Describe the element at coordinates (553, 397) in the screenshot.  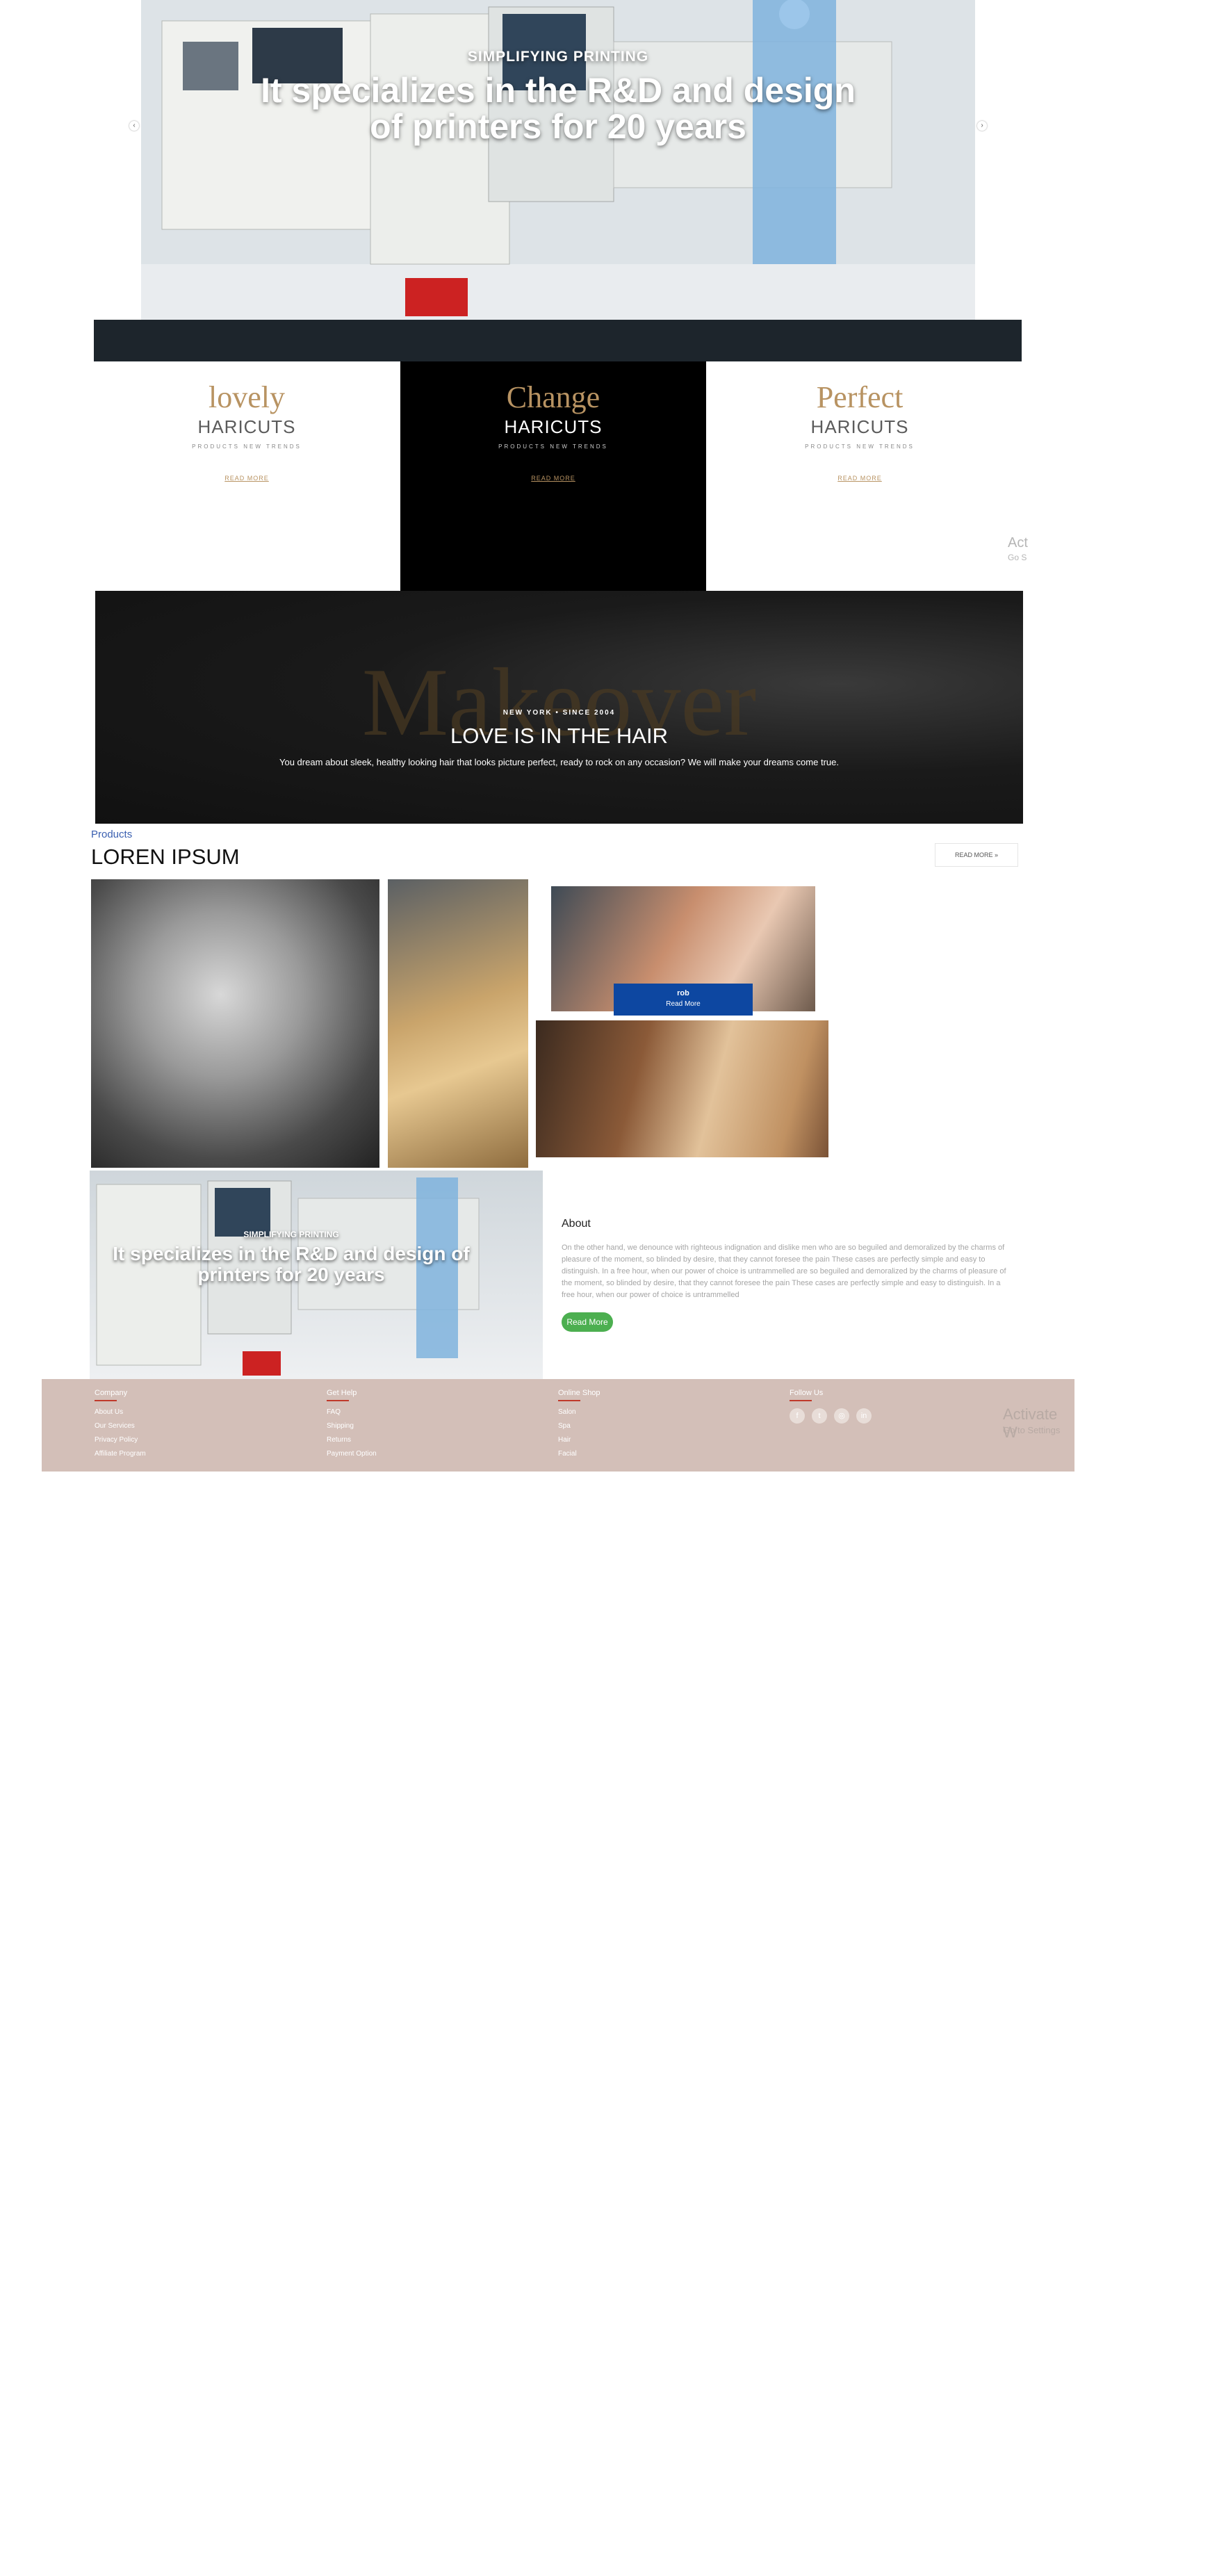
I see `card-word: Change` at that location.